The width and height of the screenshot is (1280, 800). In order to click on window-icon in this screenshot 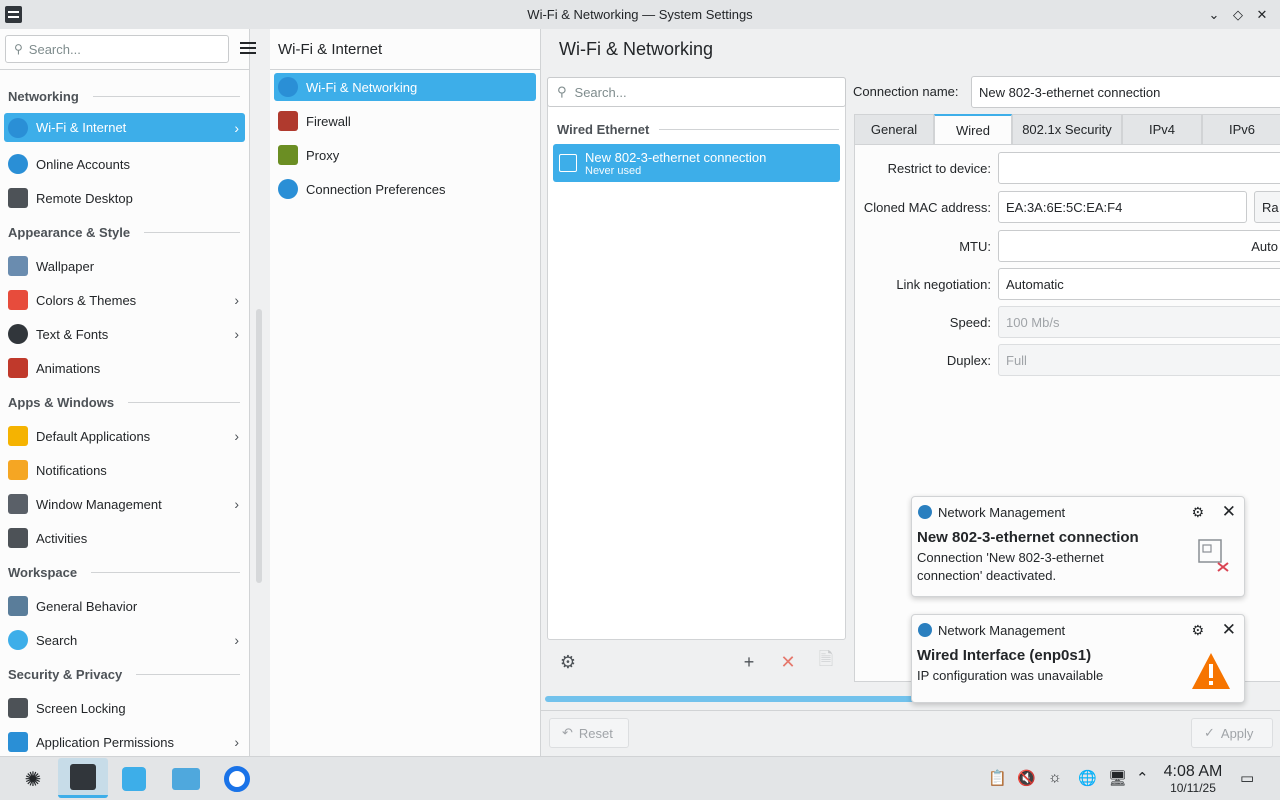, I will do `click(18, 504)`.